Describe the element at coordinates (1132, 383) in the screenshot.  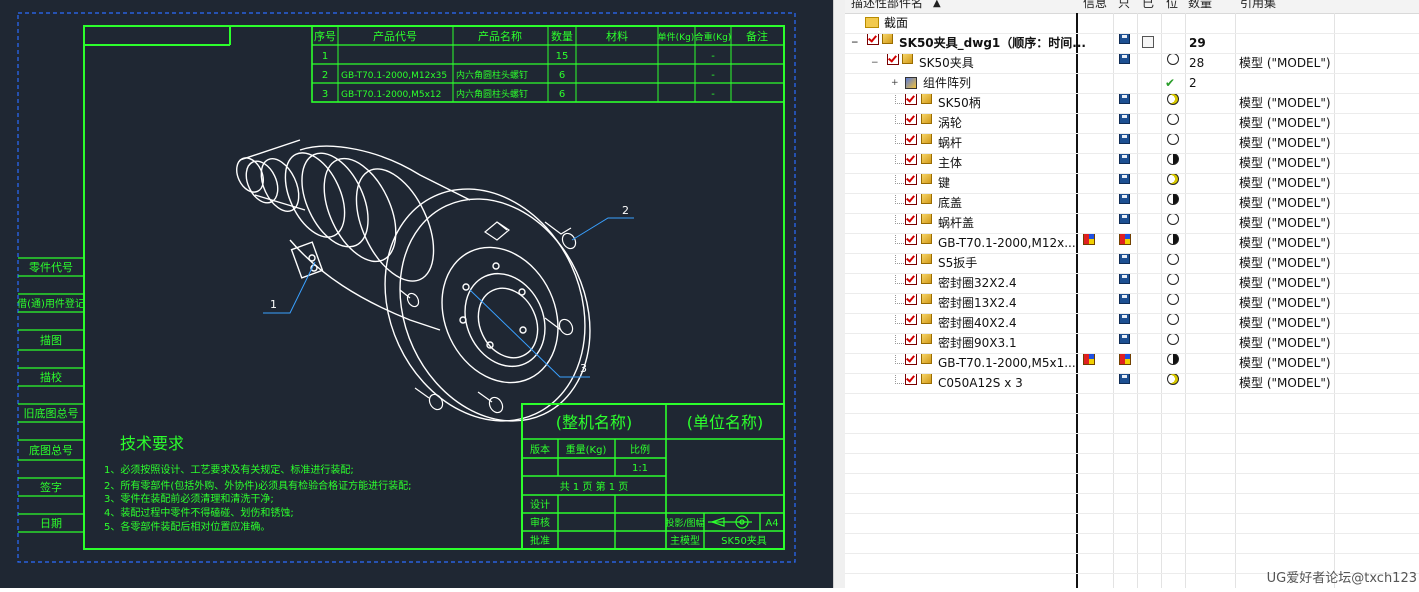
I see `tree-row-part: C050A12S x 3 模型 ("MODEL")` at that location.